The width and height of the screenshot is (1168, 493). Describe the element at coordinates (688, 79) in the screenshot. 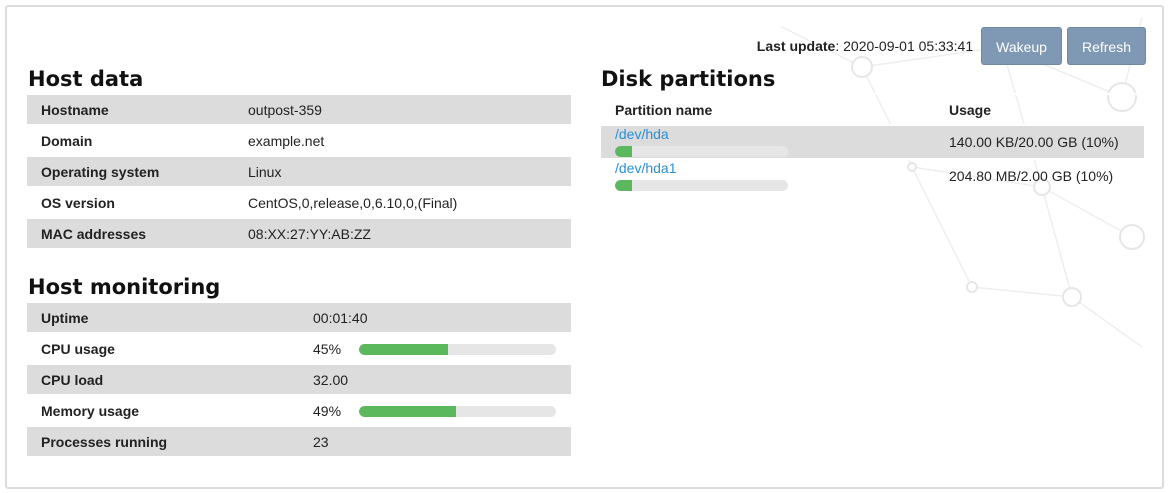

I see `disk-partitions-title: Disk partitions` at that location.